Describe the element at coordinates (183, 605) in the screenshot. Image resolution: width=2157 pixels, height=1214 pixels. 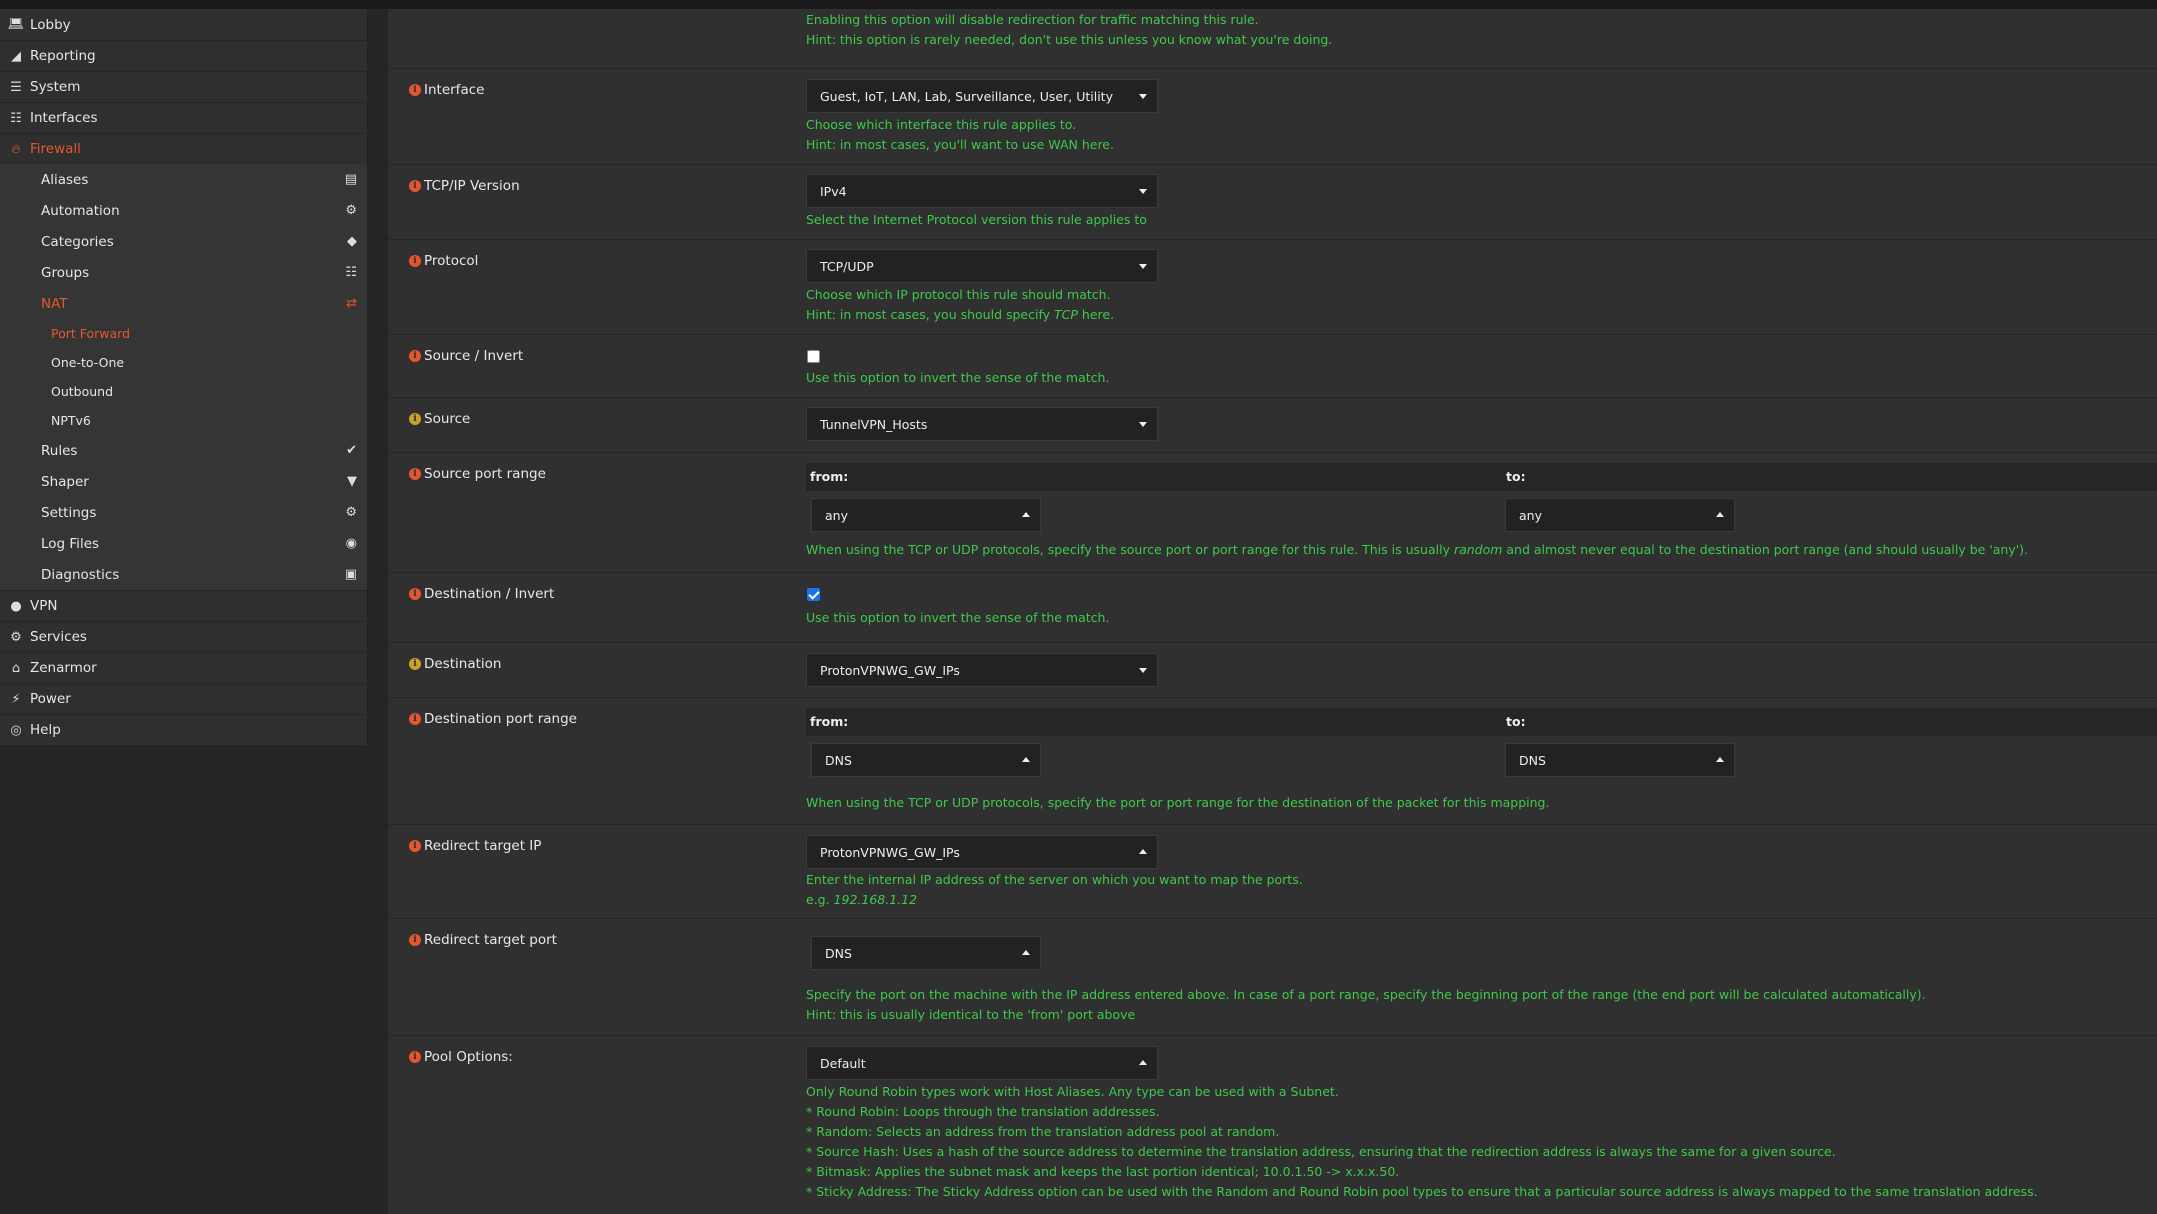
I see `sidebar-item-vpn: ● VPN` at that location.